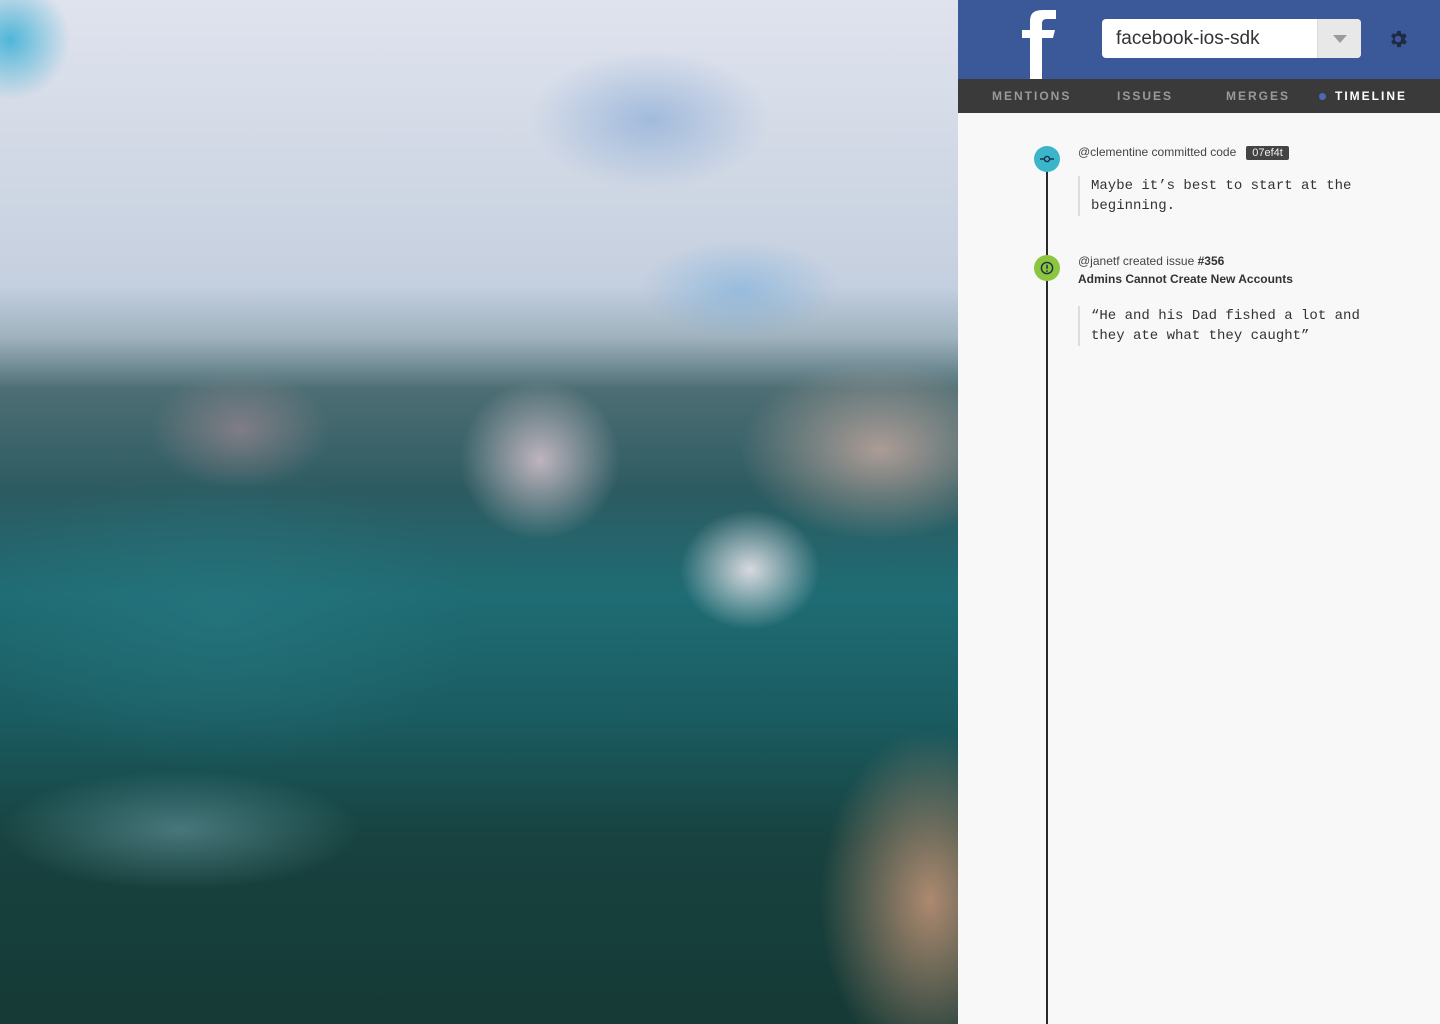  I want to click on header-bar: facebook-ios-sdk, so click(1199, 39).